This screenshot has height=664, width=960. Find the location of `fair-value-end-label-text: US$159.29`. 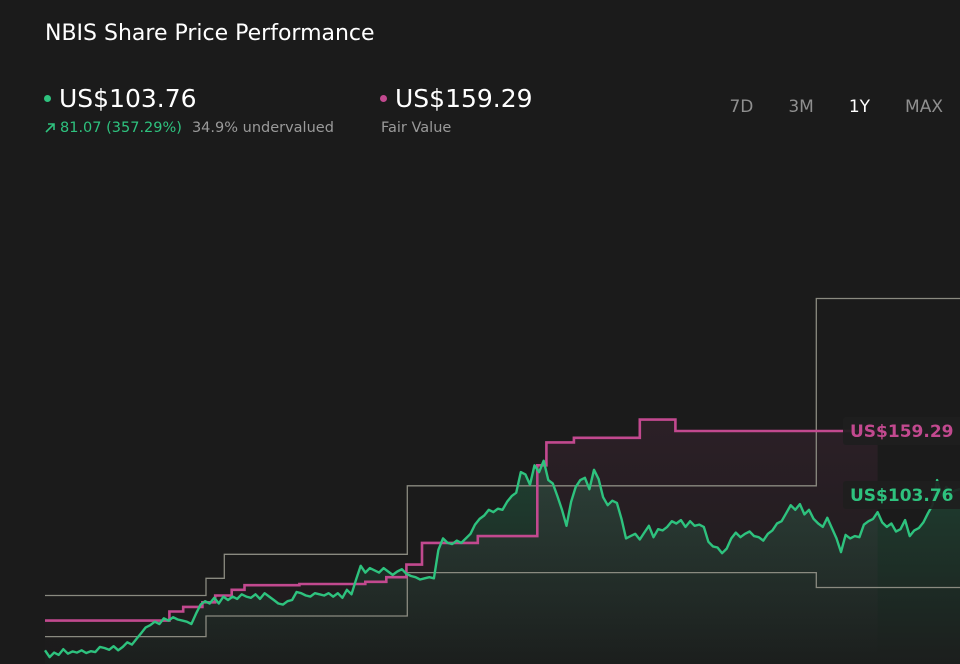

fair-value-end-label-text: US$159.29 is located at coordinates (901, 432).